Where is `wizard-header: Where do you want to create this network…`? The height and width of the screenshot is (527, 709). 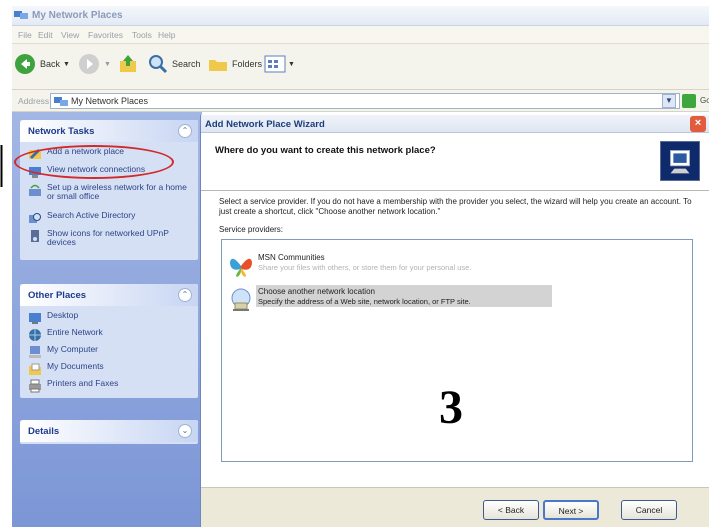 wizard-header: Where do you want to create this network… is located at coordinates (455, 162).